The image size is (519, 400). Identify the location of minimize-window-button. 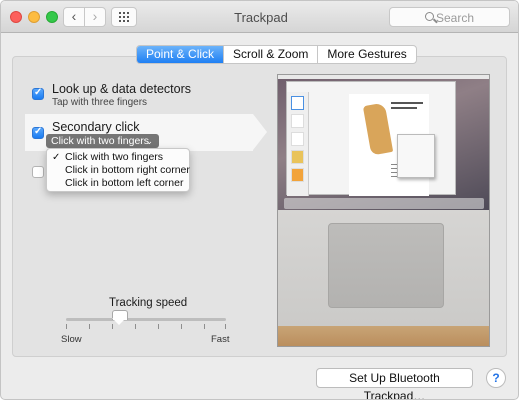
(34, 17).